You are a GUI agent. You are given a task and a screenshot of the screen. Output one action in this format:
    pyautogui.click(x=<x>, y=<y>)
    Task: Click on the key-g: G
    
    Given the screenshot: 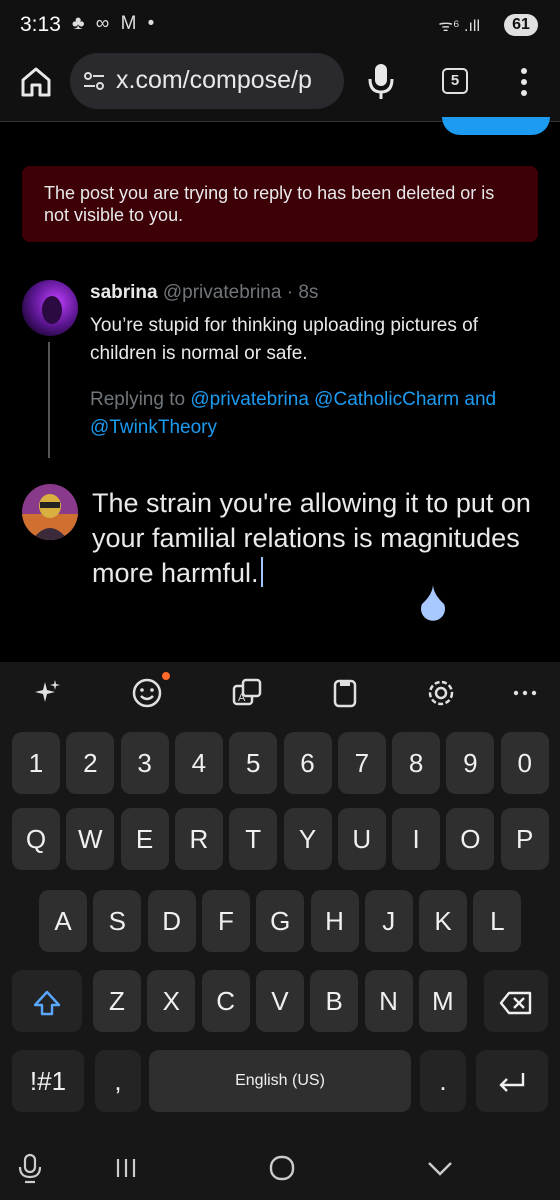 What is the action you would take?
    pyautogui.click(x=280, y=921)
    